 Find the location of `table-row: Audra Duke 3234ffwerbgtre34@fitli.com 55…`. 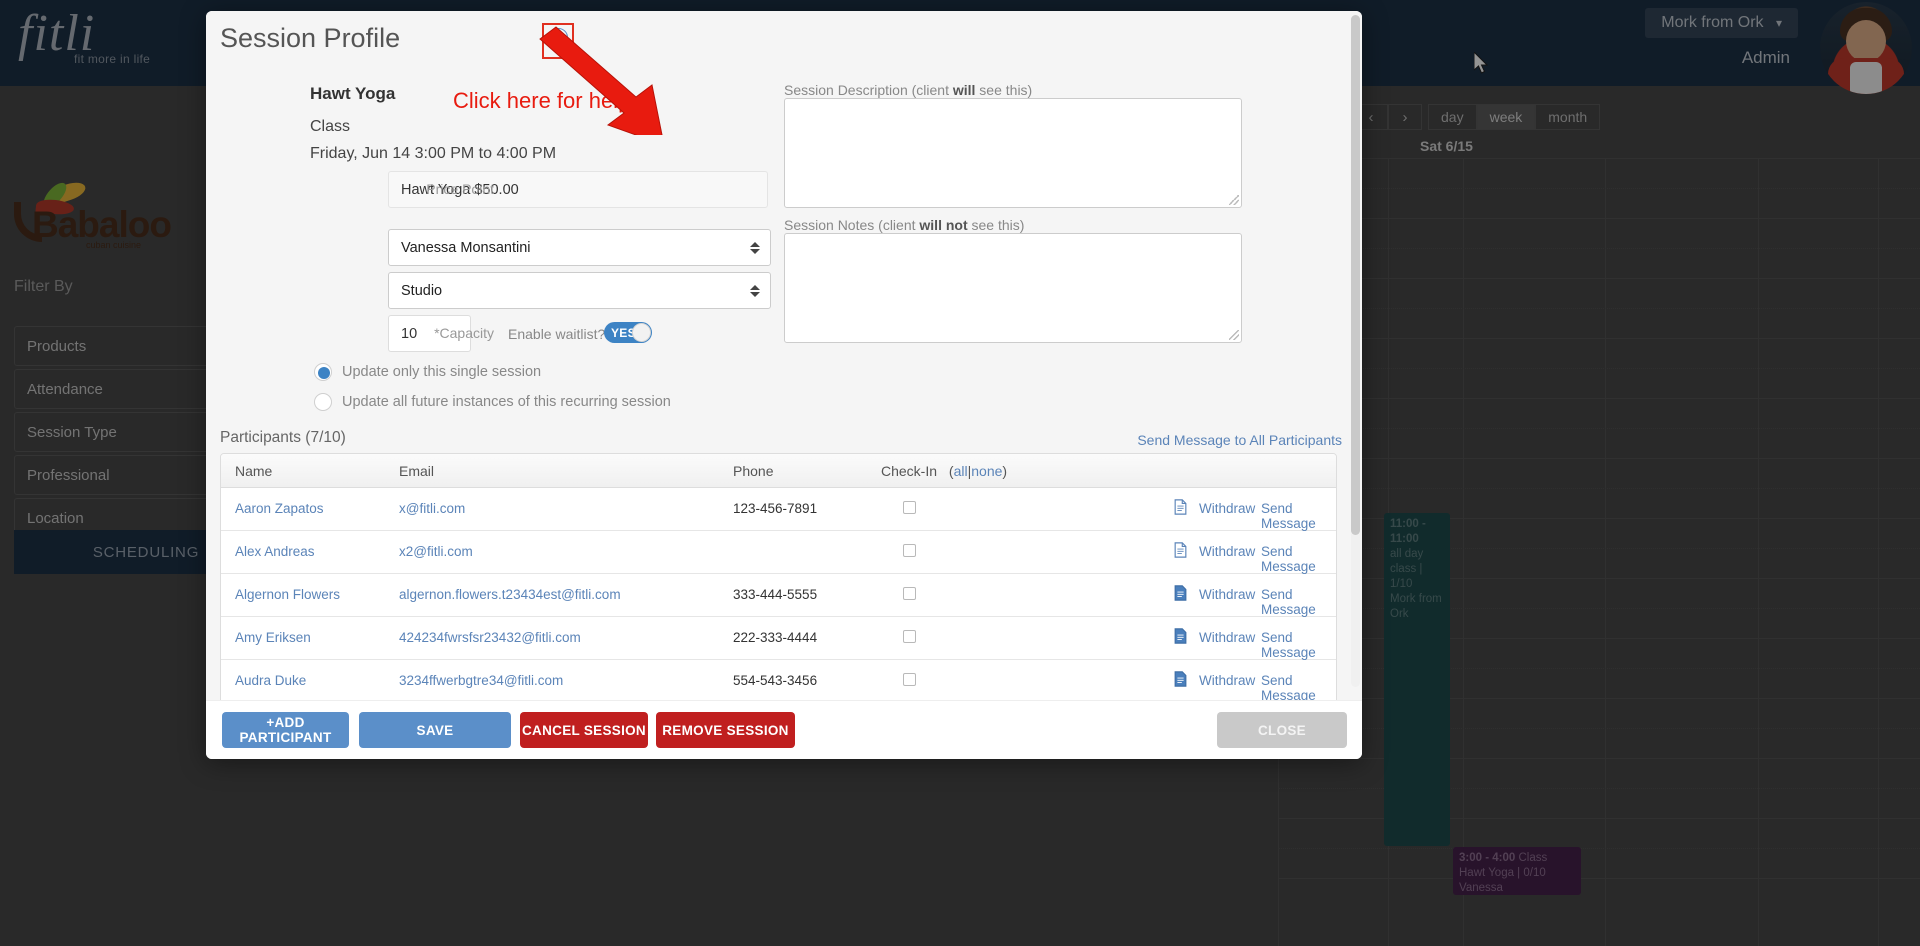

table-row: Audra Duke 3234ffwerbgtre34@fitli.com 55… is located at coordinates (778, 680).